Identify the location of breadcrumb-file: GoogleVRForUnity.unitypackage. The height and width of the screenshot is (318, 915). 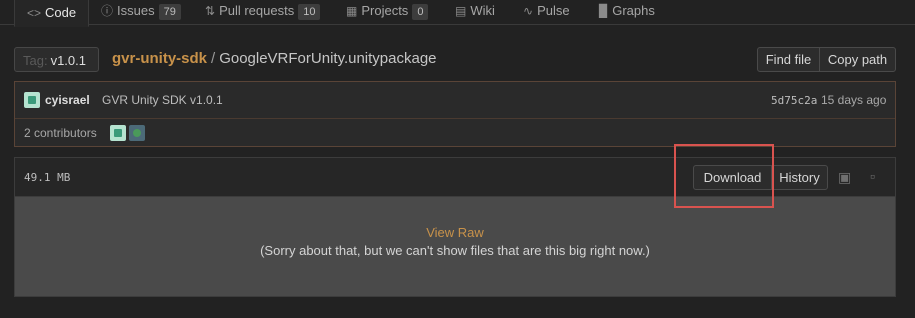
(328, 58).